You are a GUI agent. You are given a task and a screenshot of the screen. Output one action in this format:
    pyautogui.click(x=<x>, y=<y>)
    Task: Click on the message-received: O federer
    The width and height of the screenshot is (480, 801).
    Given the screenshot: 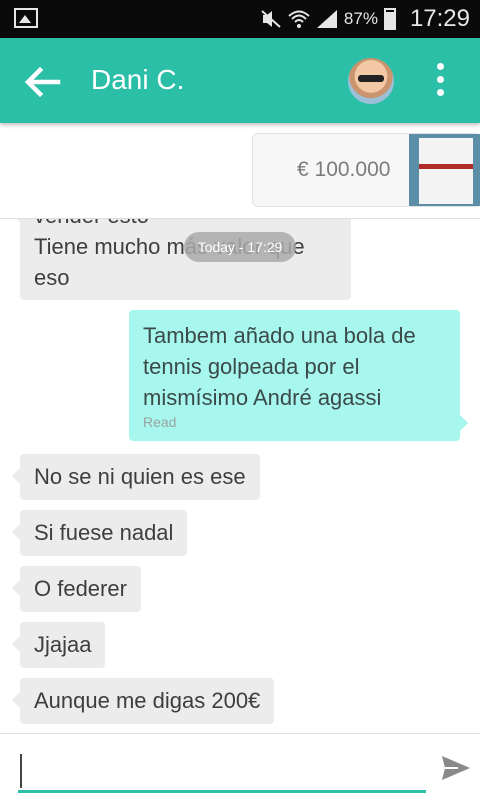 What is the action you would take?
    pyautogui.click(x=76, y=589)
    